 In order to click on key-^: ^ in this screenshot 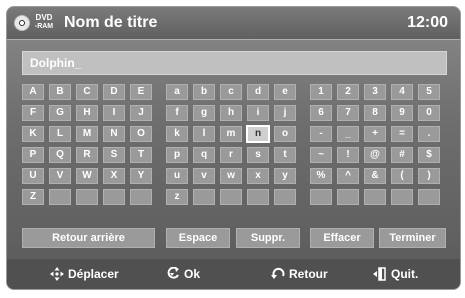, I will do `click(348, 176)`.